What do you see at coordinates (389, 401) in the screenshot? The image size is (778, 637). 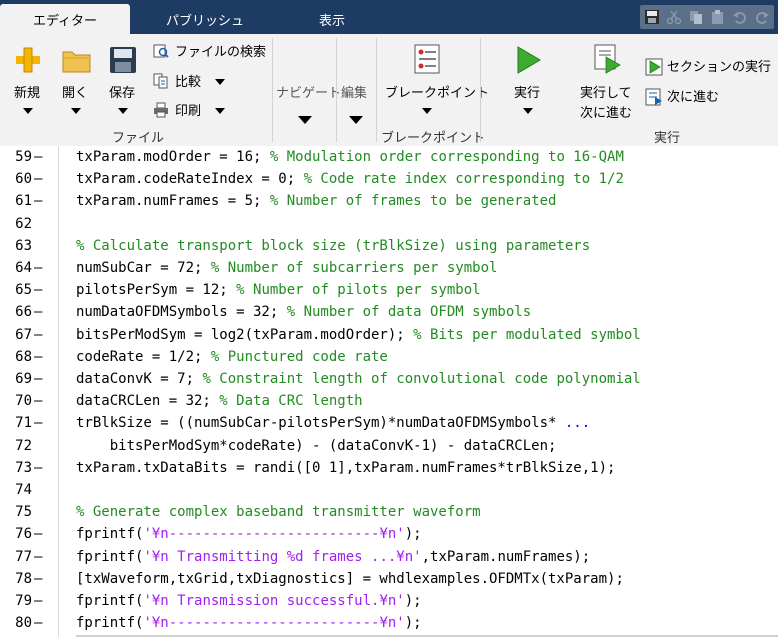 I see `code-line: 70— dataCRCLen = 32; % Data CRC length` at bounding box center [389, 401].